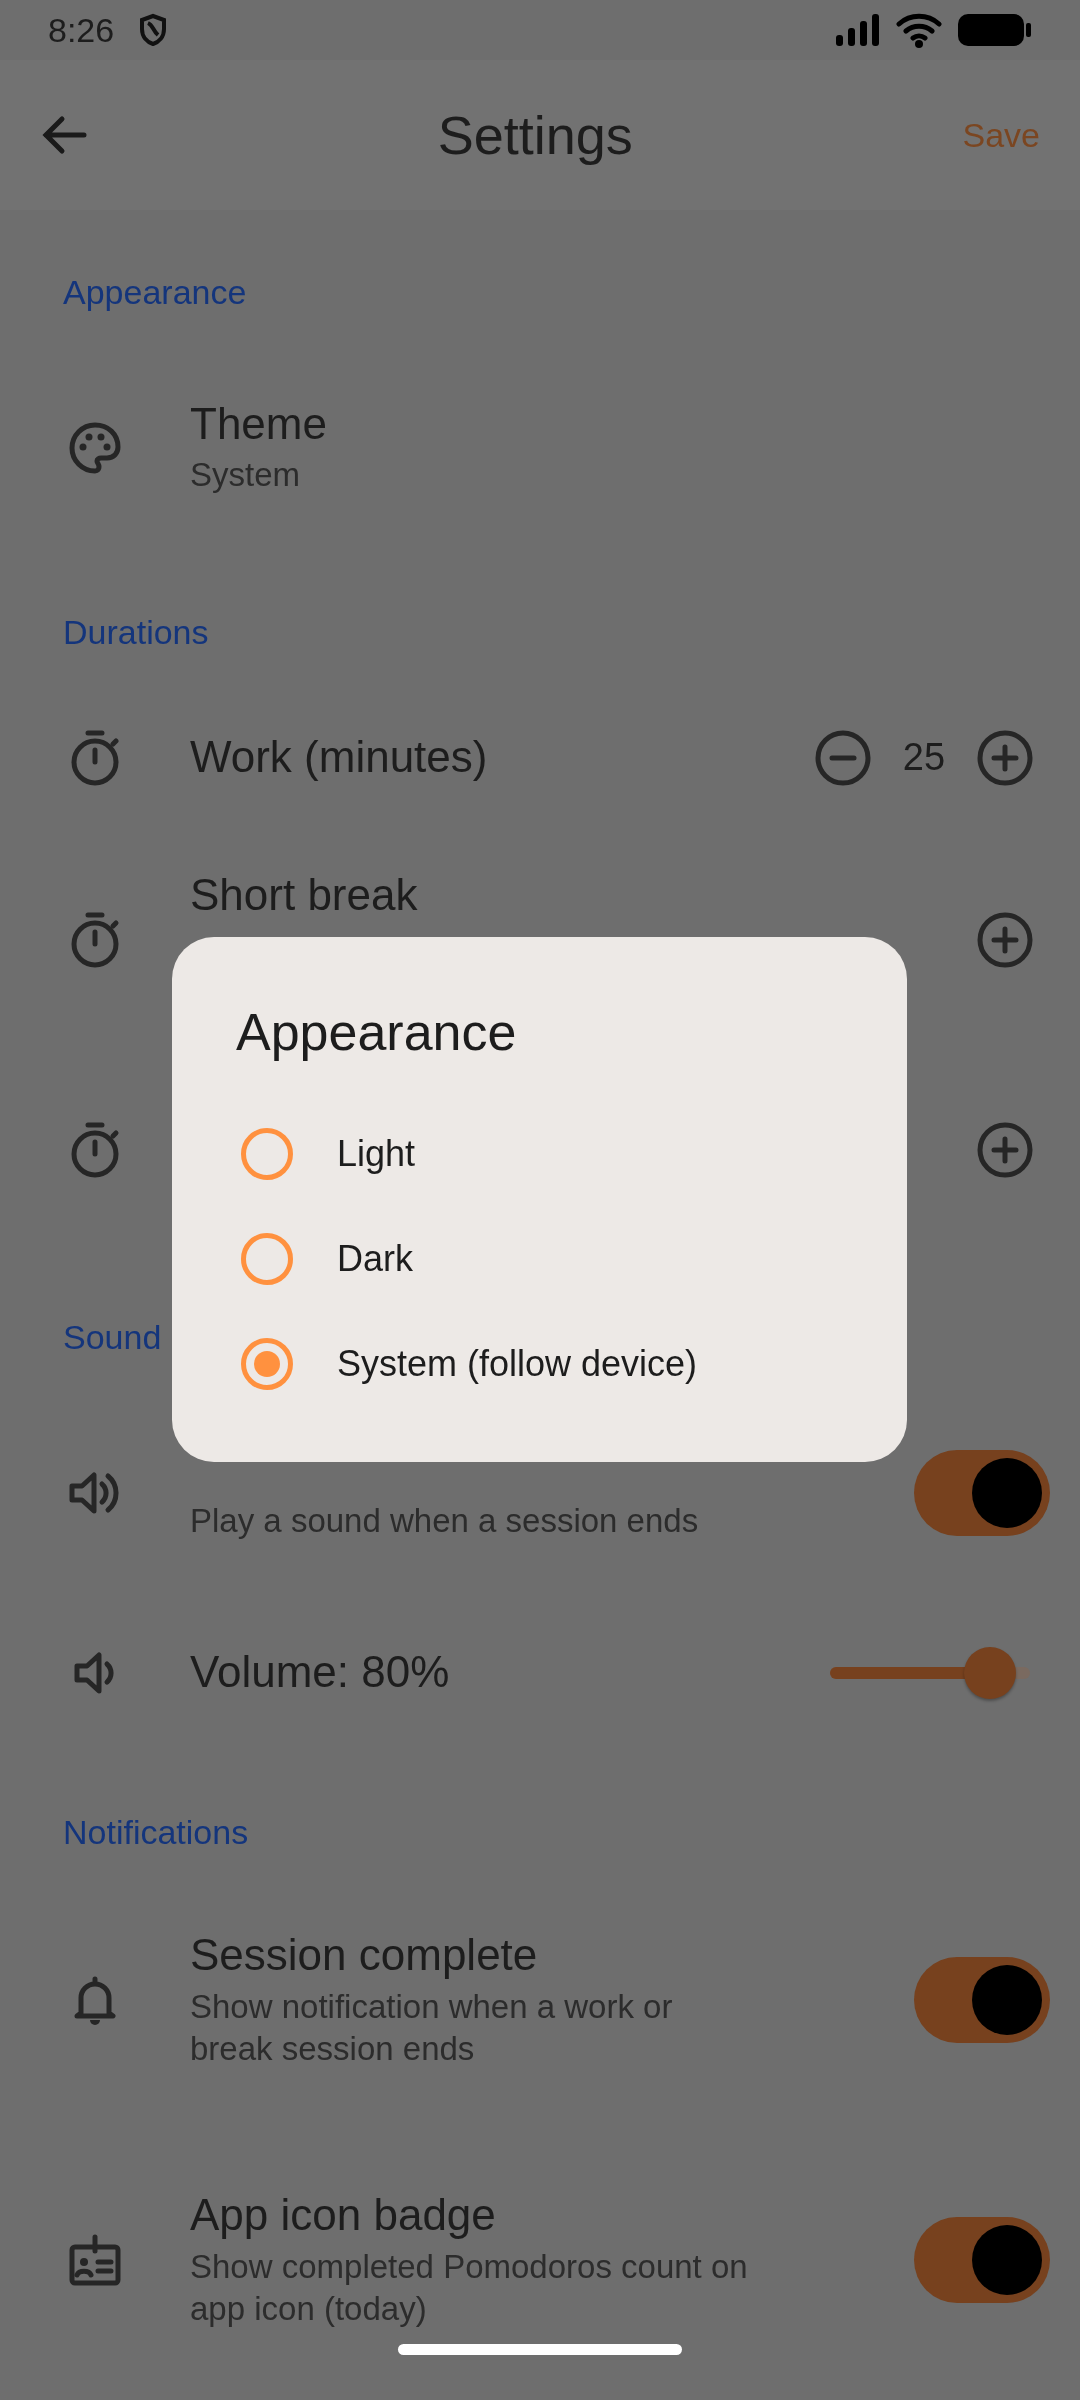 This screenshot has width=1080, height=2400. Describe the element at coordinates (304, 894) in the screenshot. I see `setting-title: Short break` at that location.